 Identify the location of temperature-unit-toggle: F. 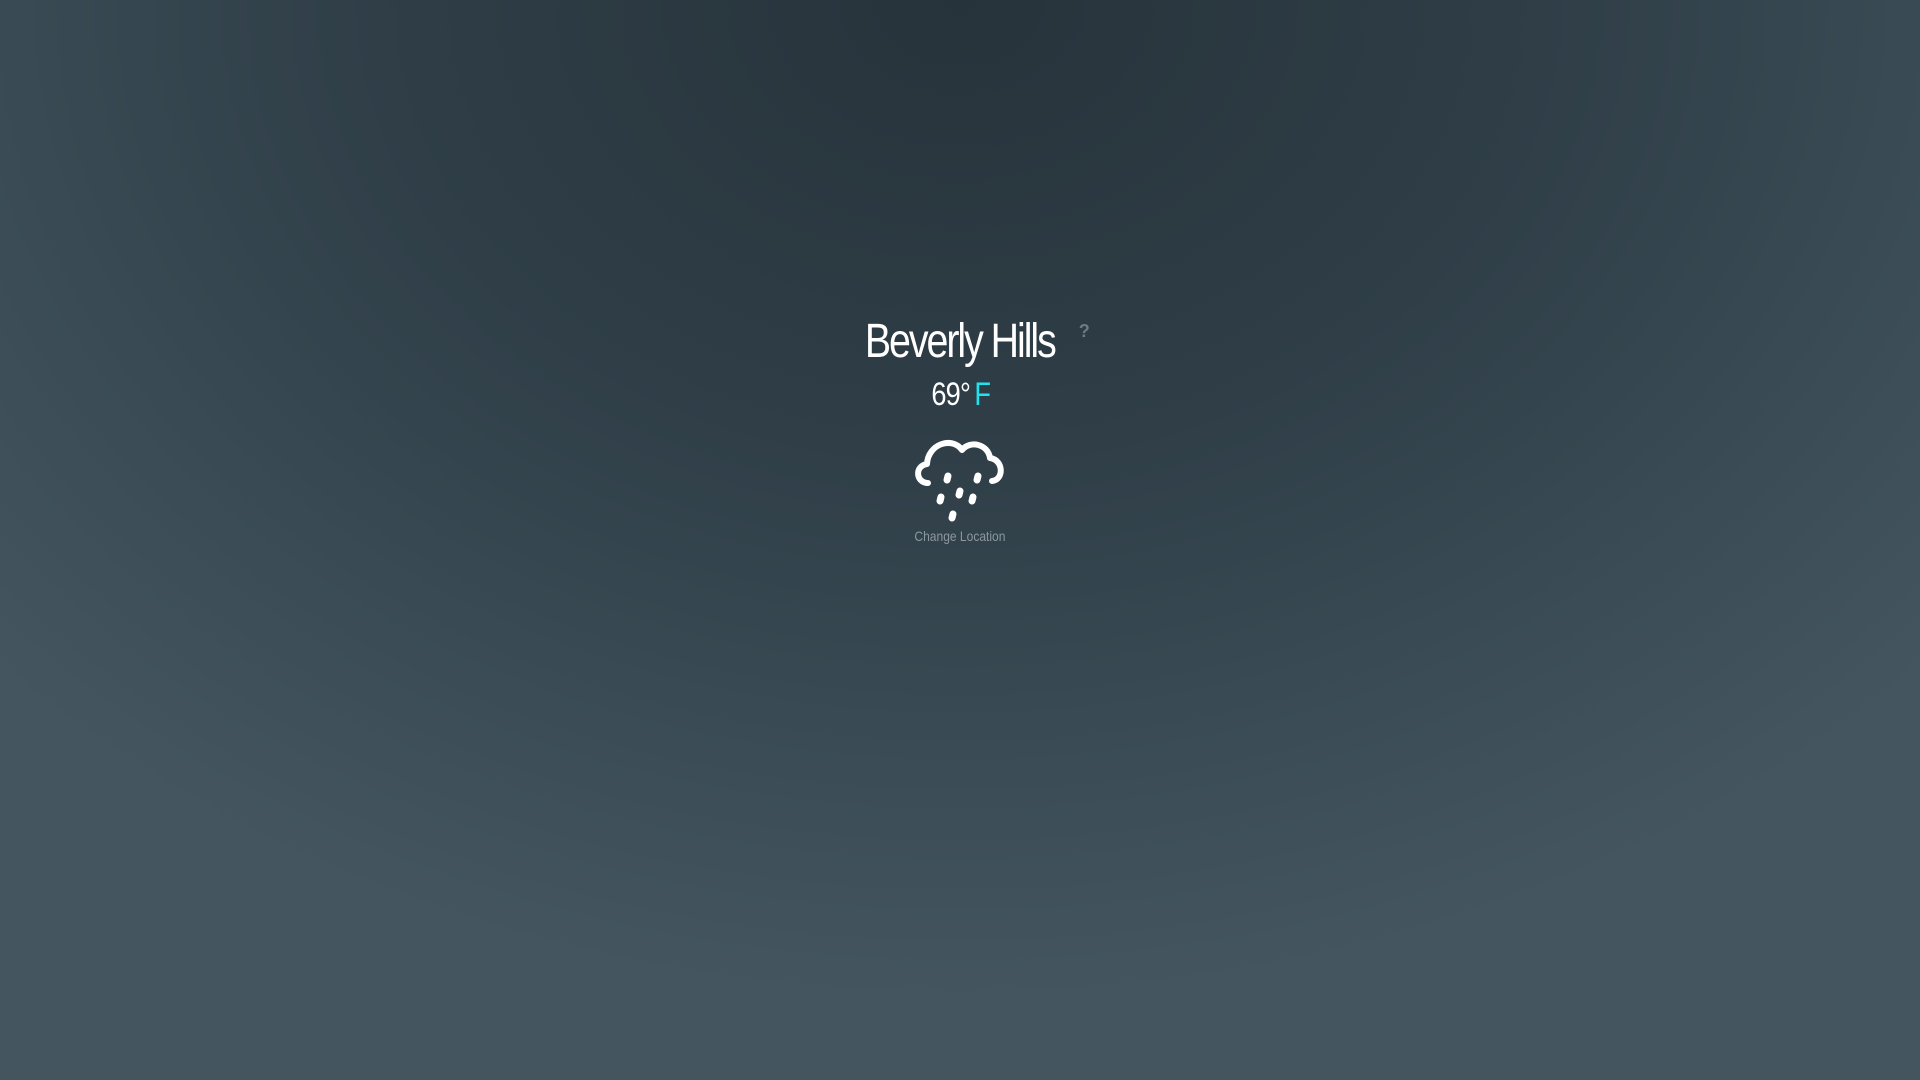
(983, 394).